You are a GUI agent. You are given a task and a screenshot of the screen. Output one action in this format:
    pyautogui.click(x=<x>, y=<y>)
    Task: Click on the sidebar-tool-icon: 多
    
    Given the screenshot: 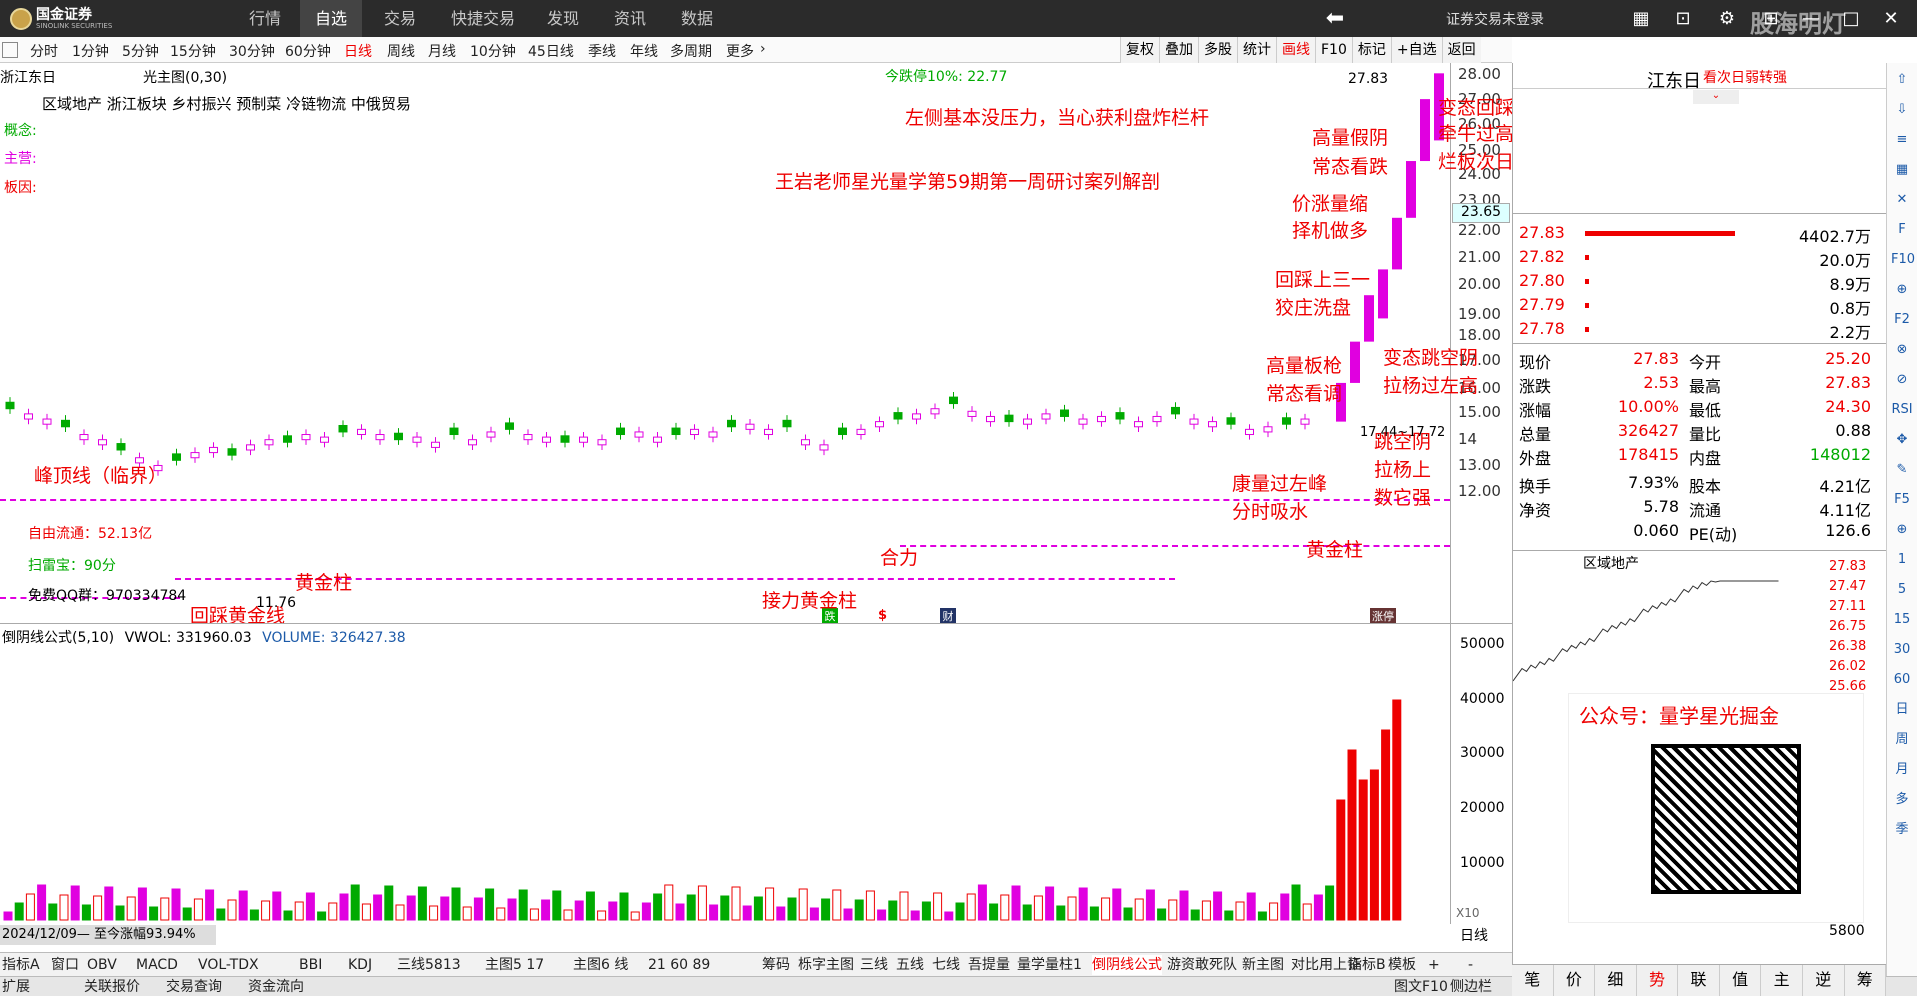 What is the action you would take?
    pyautogui.click(x=1902, y=800)
    